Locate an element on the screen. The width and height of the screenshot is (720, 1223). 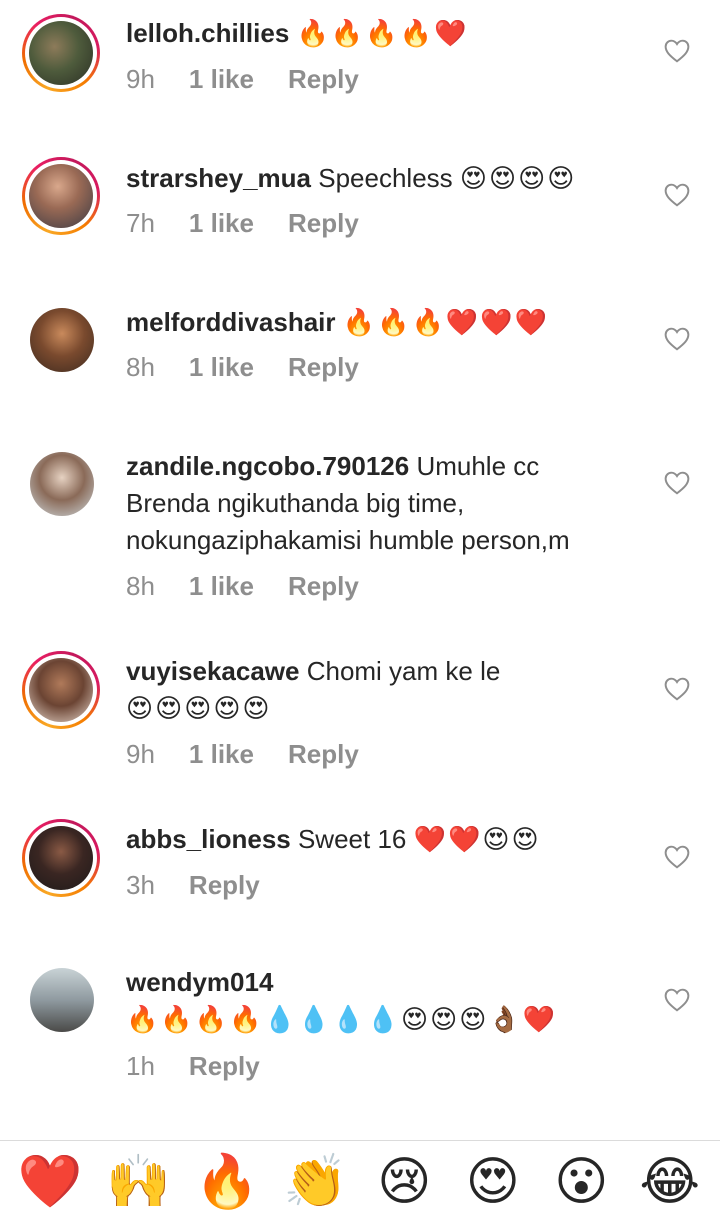
comment-username: vuyisekacawe is located at coordinates (212, 671).